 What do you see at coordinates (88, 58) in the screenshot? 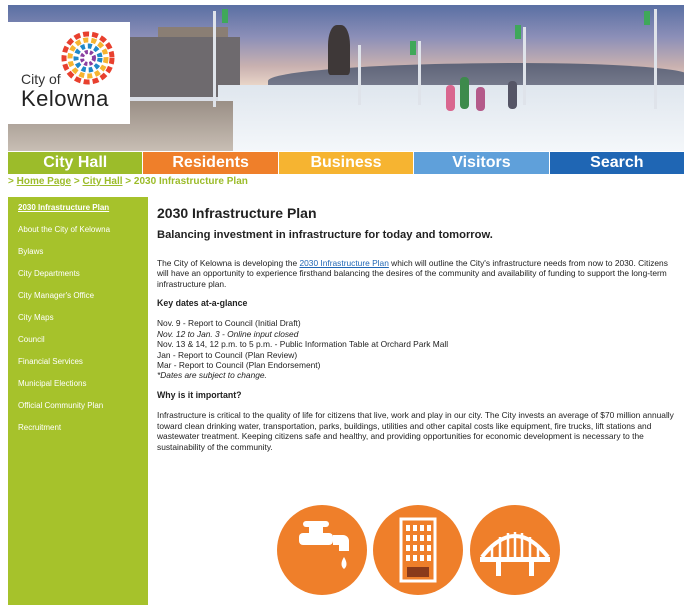
I see `kelowna-sun-logo-icon` at bounding box center [88, 58].